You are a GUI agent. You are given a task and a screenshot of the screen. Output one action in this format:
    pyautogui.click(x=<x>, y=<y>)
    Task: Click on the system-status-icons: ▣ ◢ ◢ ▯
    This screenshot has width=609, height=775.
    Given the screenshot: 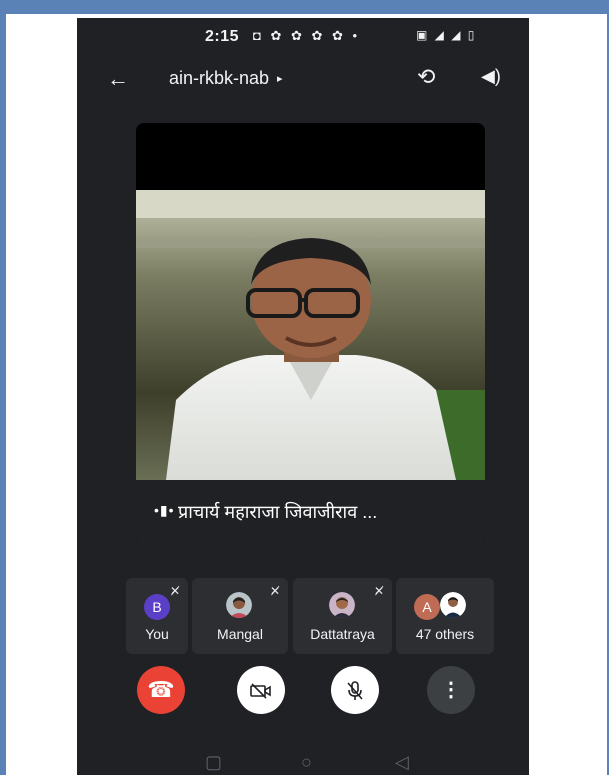 What is the action you would take?
    pyautogui.click(x=446, y=35)
    